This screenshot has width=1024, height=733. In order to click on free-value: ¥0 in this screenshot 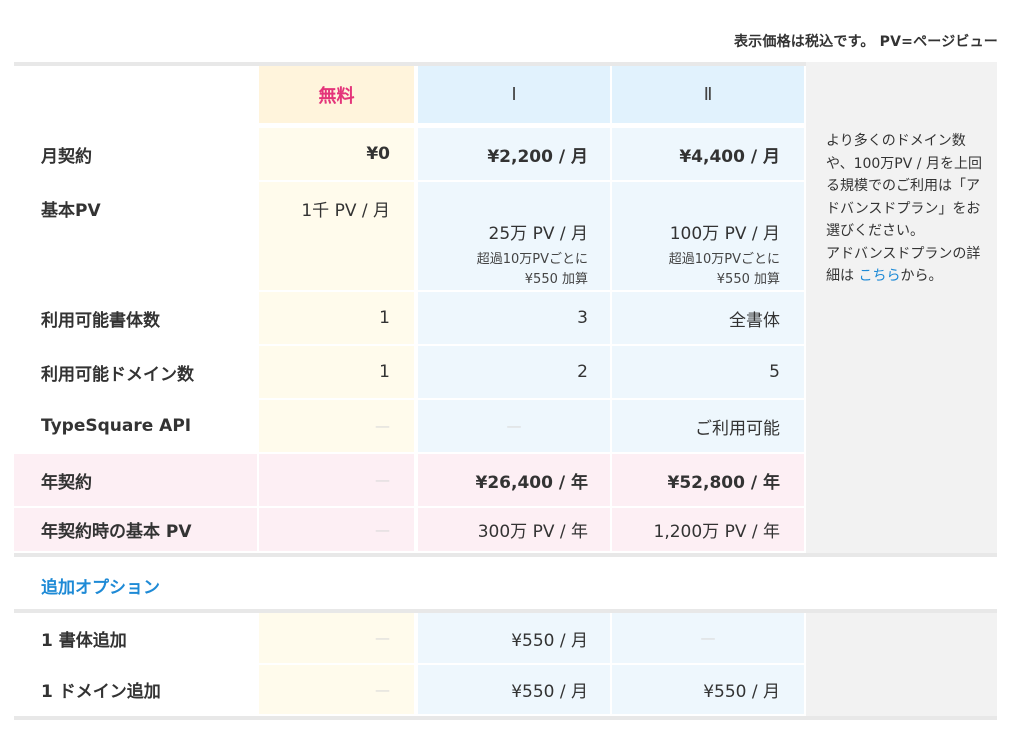, I will do `click(336, 155)`.